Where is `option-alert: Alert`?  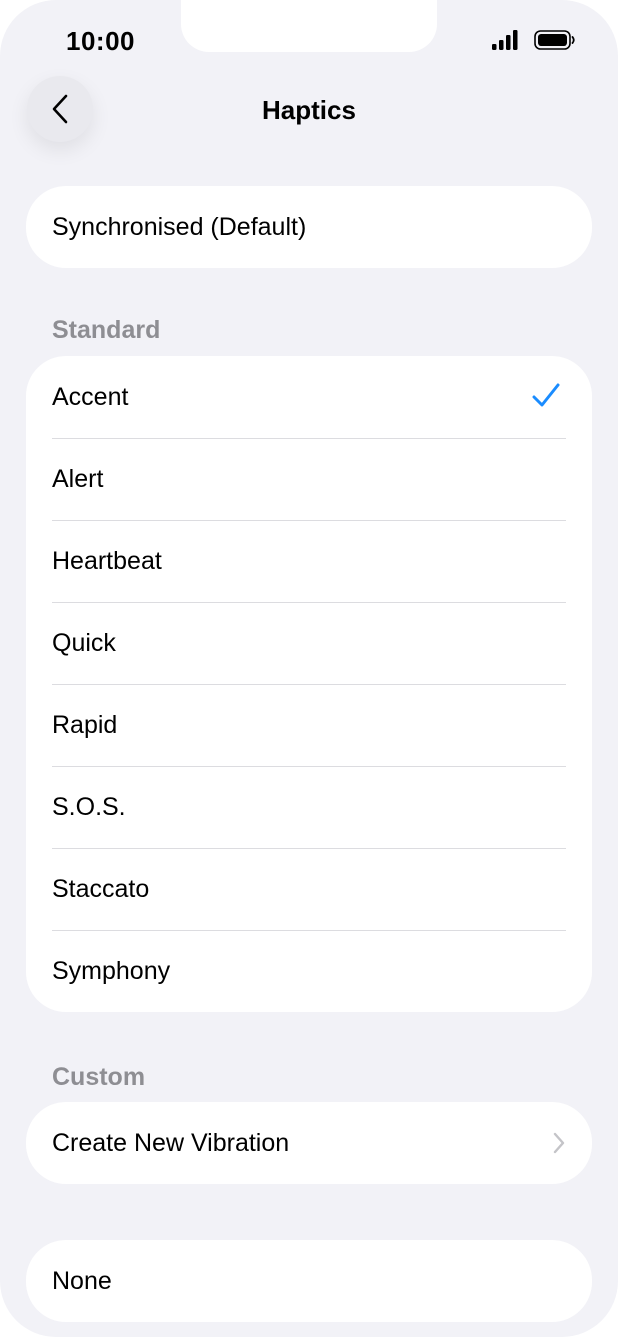
option-alert: Alert is located at coordinates (309, 479).